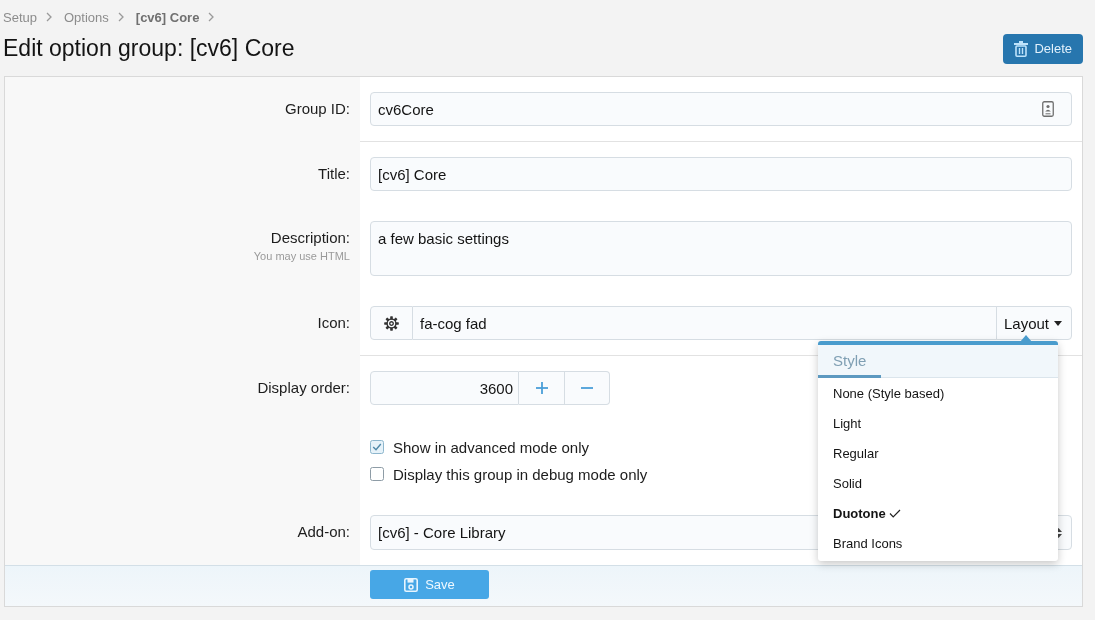  I want to click on field-label: Display order:, so click(303, 388).